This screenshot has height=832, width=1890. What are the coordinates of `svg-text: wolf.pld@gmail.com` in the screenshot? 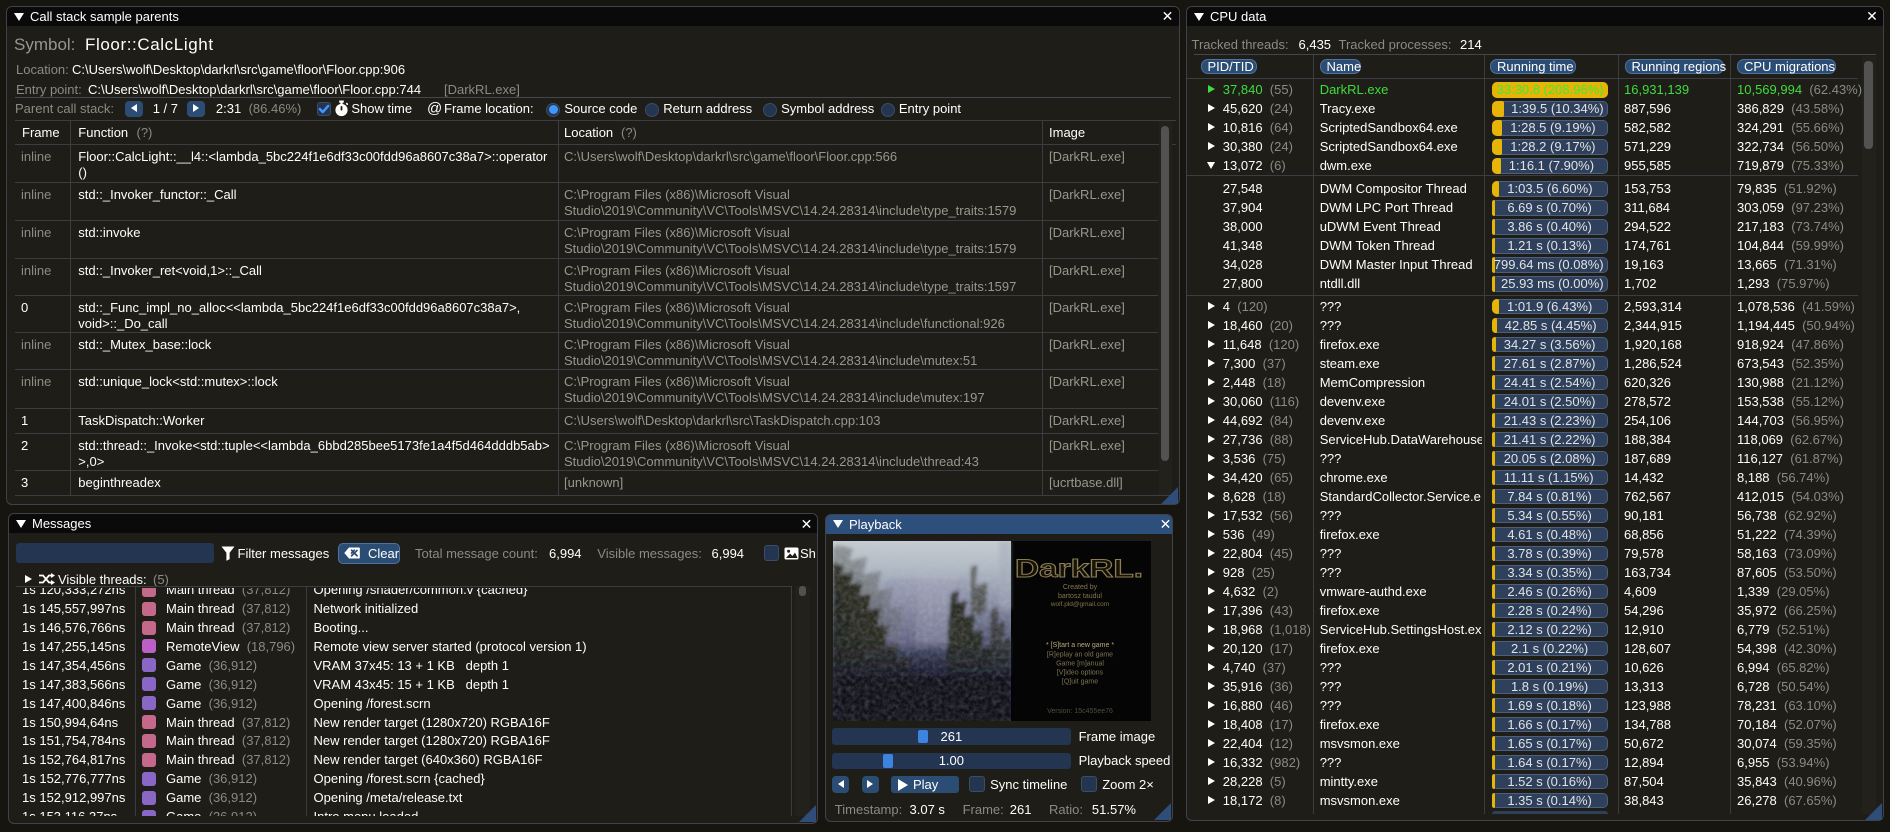 It's located at (1079, 604).